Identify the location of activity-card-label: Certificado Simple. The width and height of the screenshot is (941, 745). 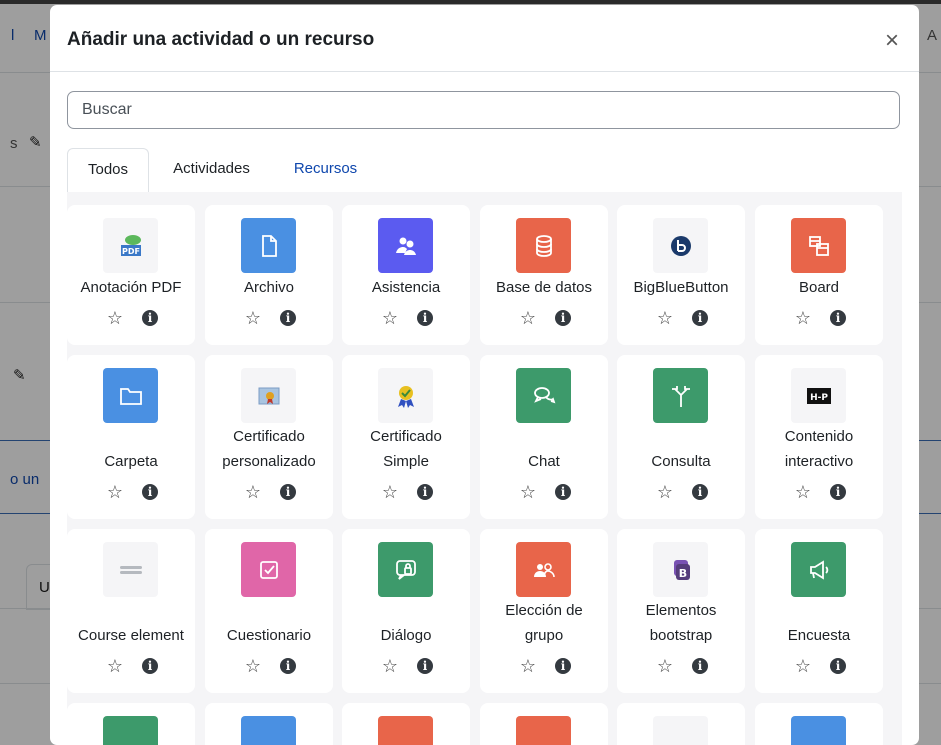
(406, 449).